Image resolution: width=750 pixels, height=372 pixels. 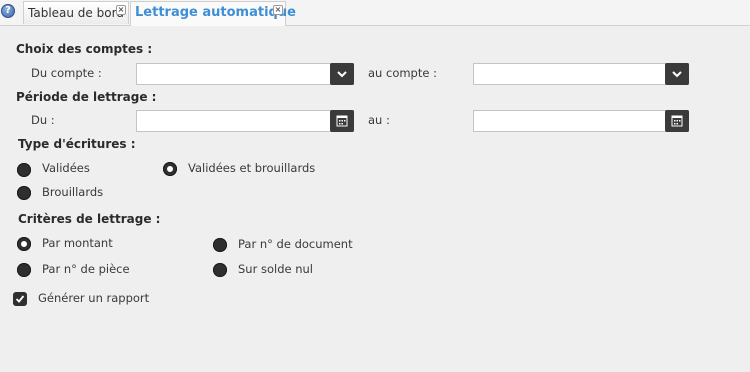 What do you see at coordinates (215, 12) in the screenshot?
I see `tab-label: Lettrage automatique` at bounding box center [215, 12].